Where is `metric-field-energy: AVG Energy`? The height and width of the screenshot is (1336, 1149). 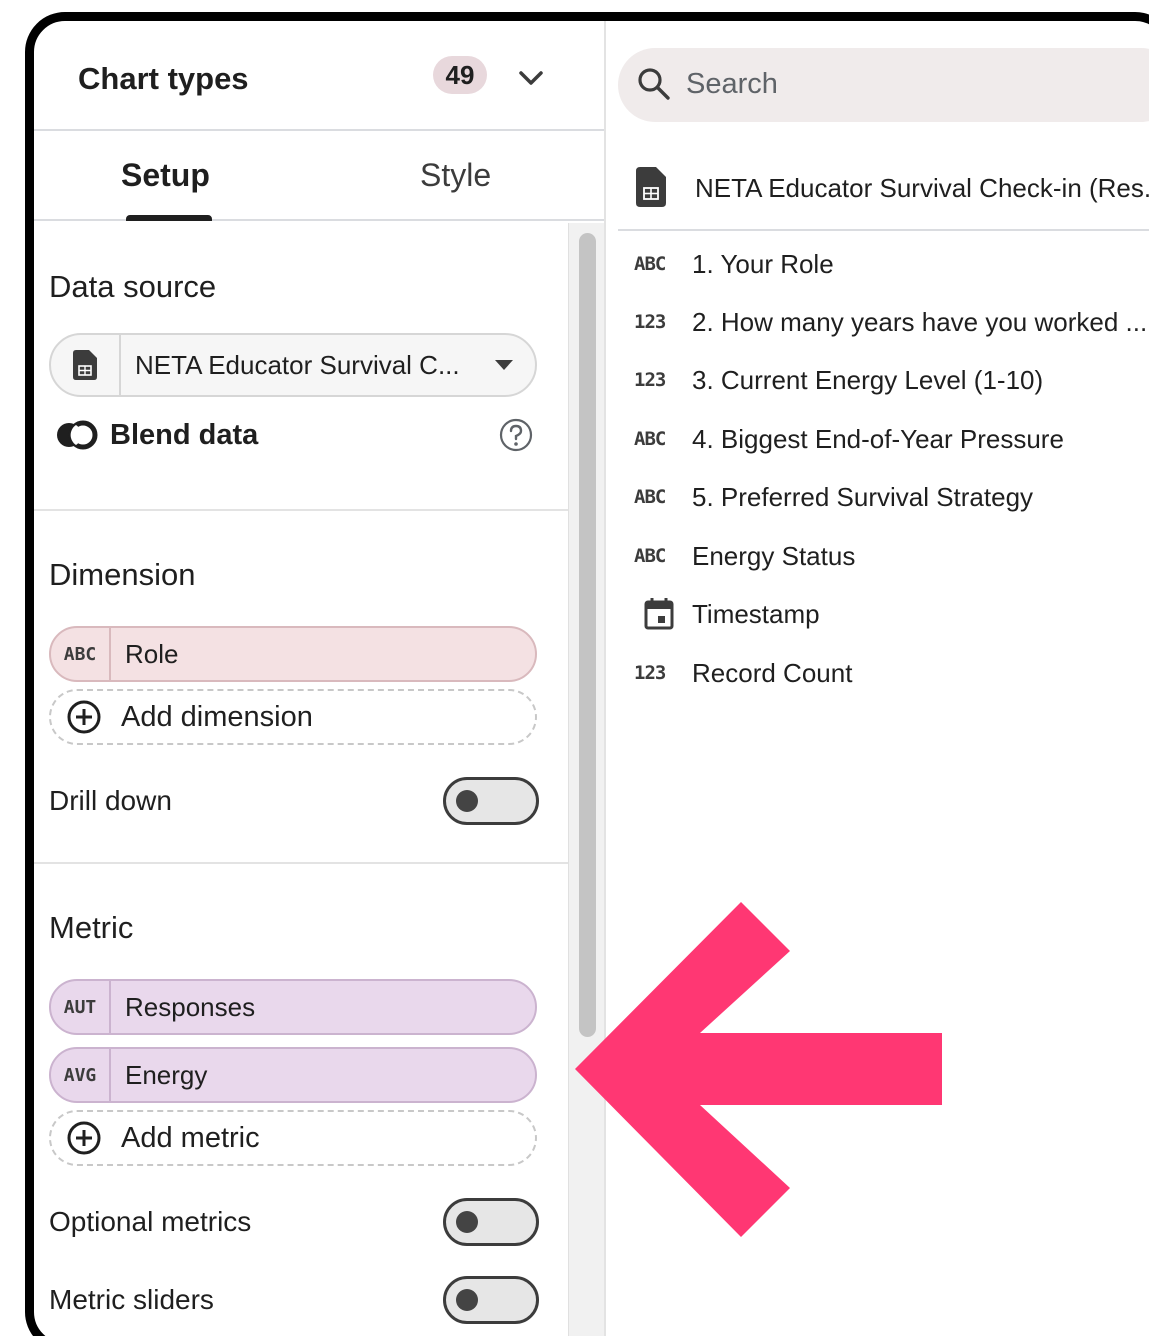
metric-field-energy: AVG Energy is located at coordinates (293, 1075).